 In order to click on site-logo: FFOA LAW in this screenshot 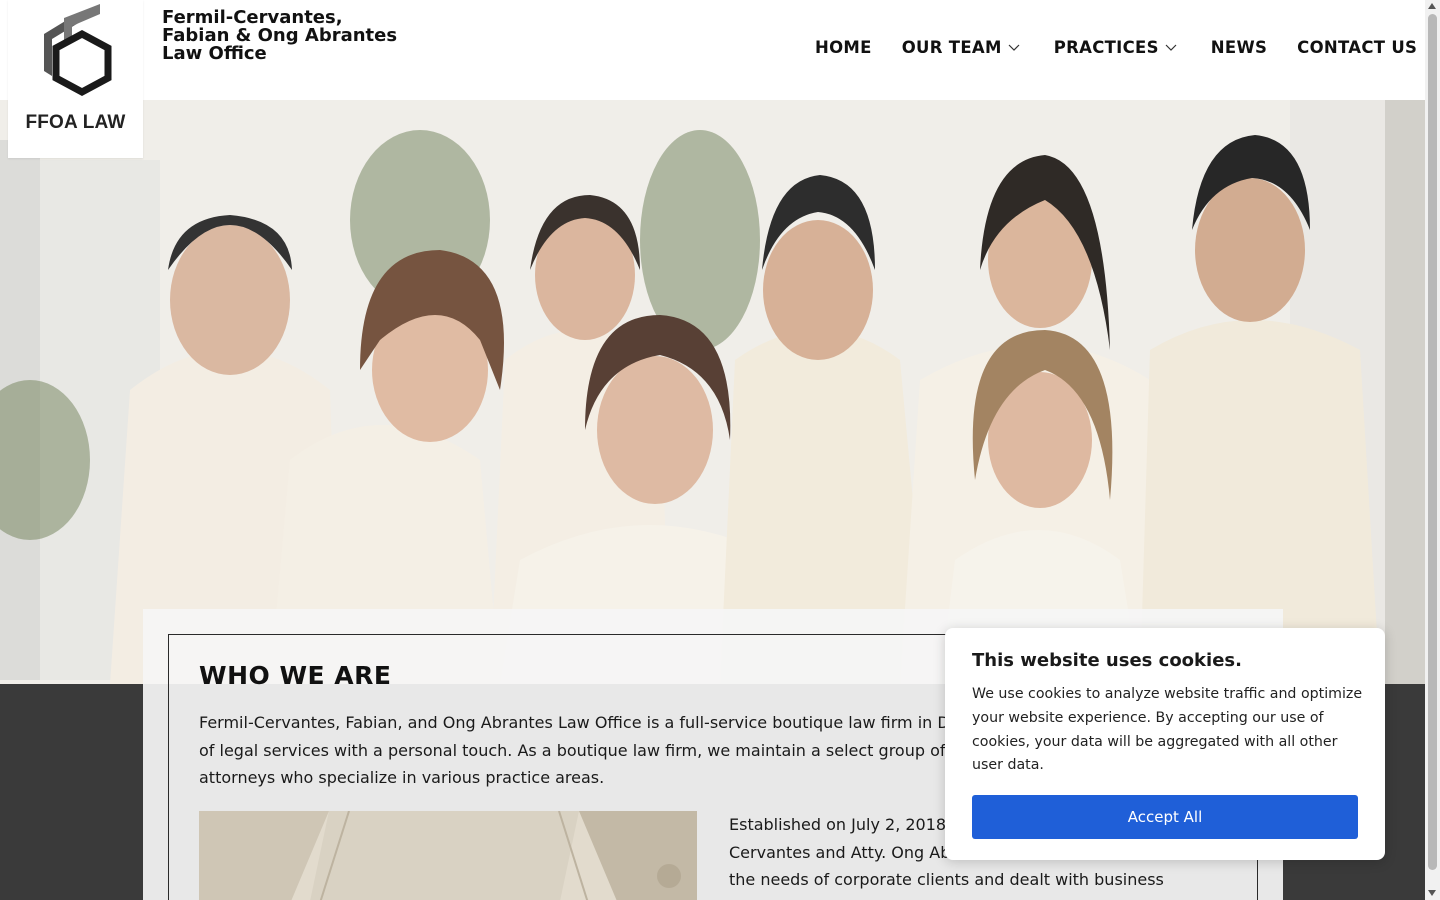, I will do `click(75, 79)`.